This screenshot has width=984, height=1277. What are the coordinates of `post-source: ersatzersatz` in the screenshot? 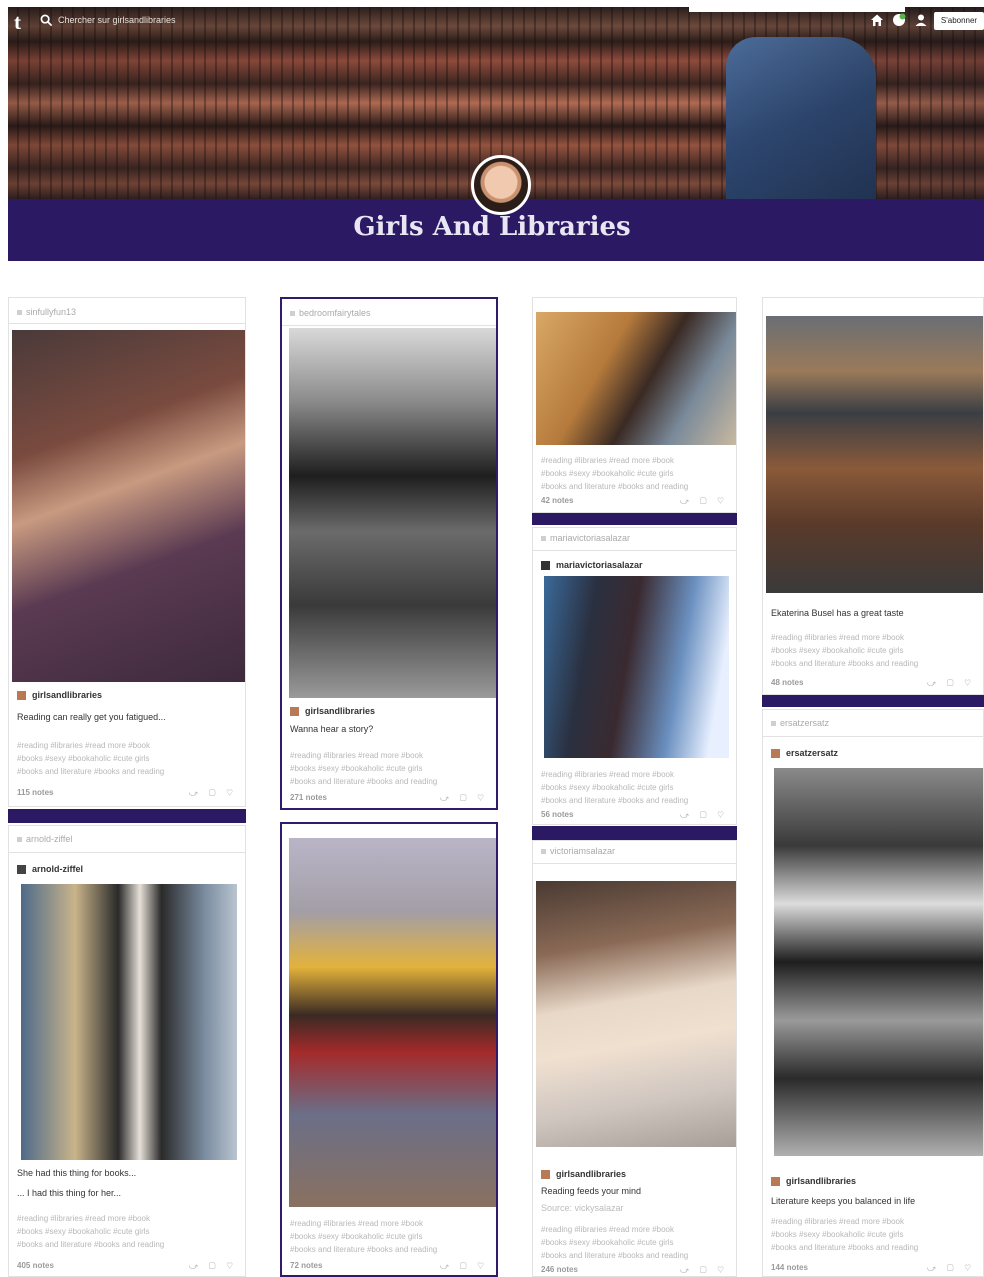 It's located at (800, 723).